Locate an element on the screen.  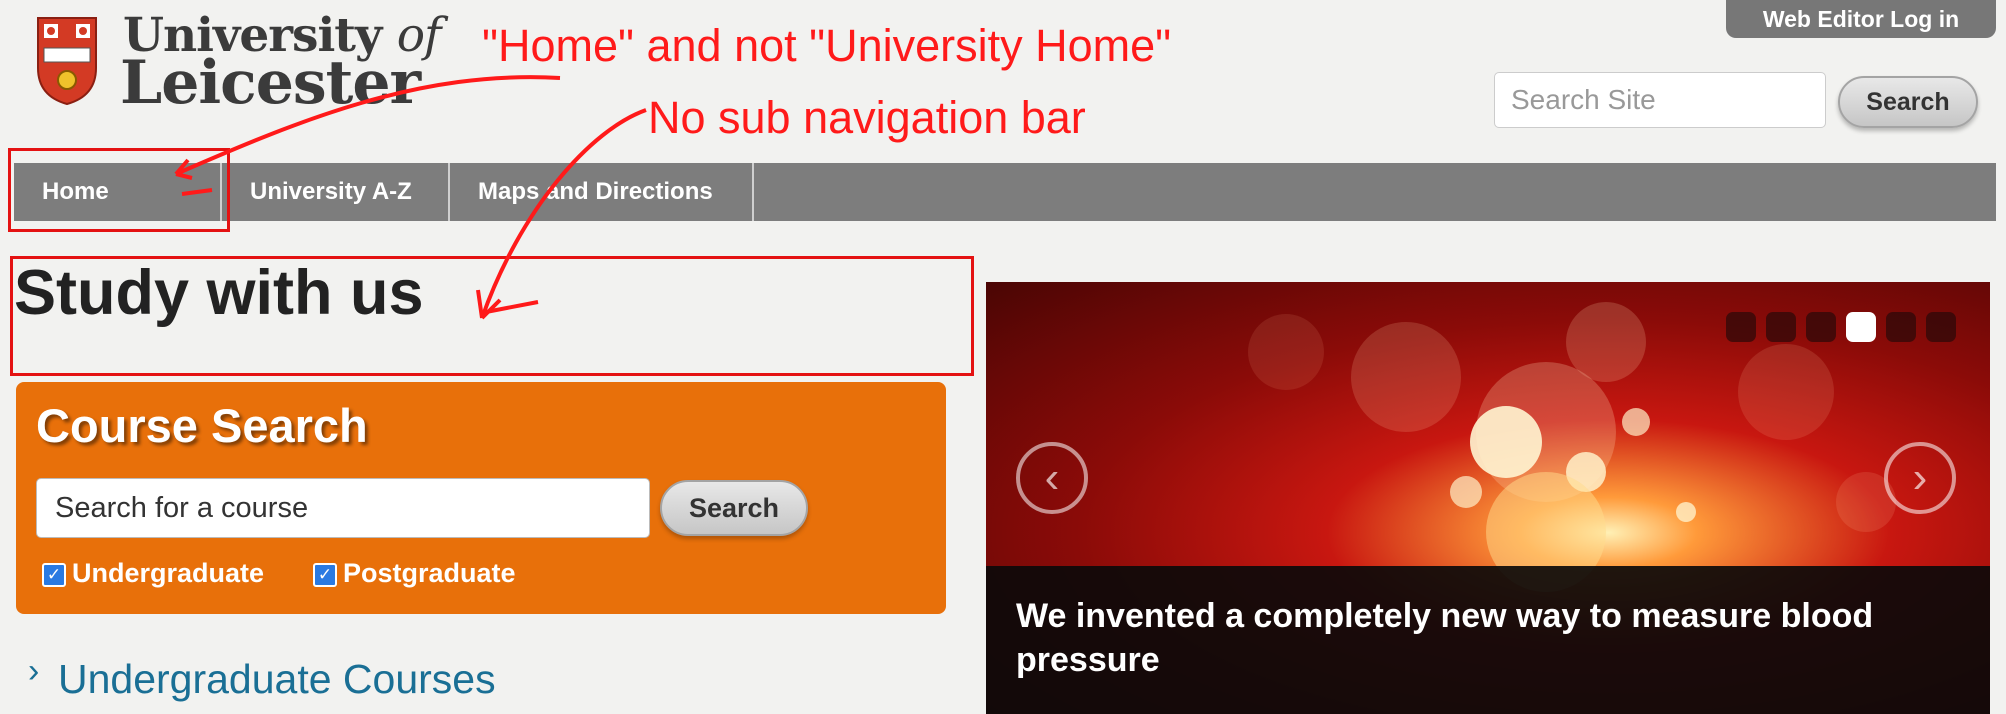
annotation-arrows is located at coordinates (410, 197).